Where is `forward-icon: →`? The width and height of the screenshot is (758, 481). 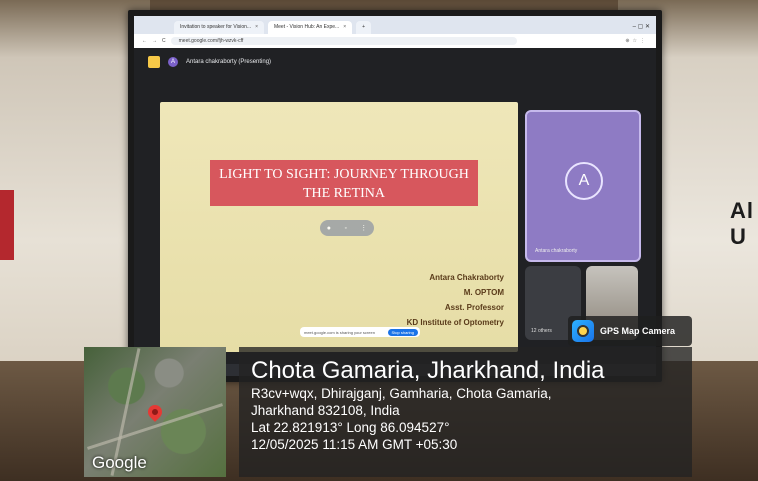
forward-icon: → is located at coordinates (154, 41).